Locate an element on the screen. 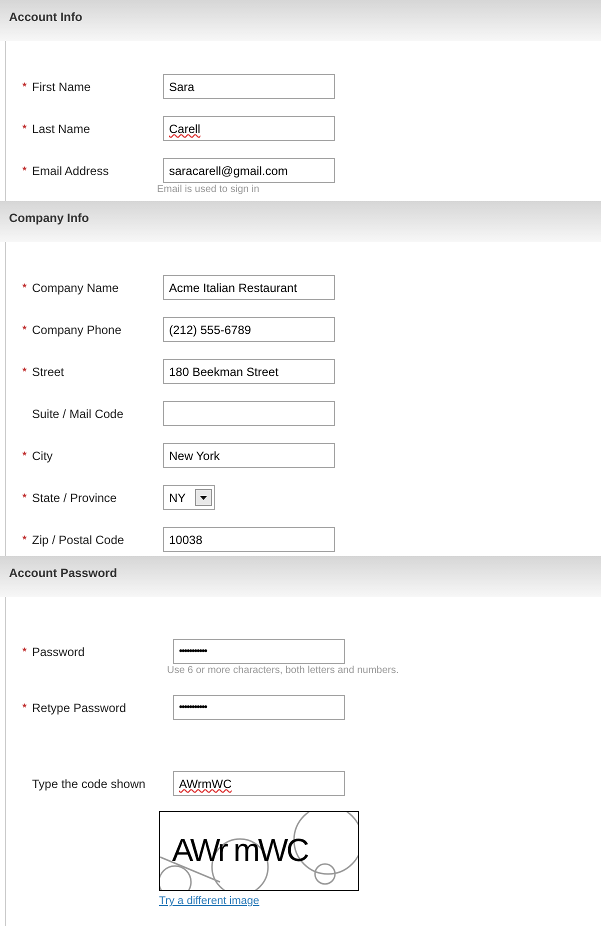  state-select: NY is located at coordinates (189, 497).